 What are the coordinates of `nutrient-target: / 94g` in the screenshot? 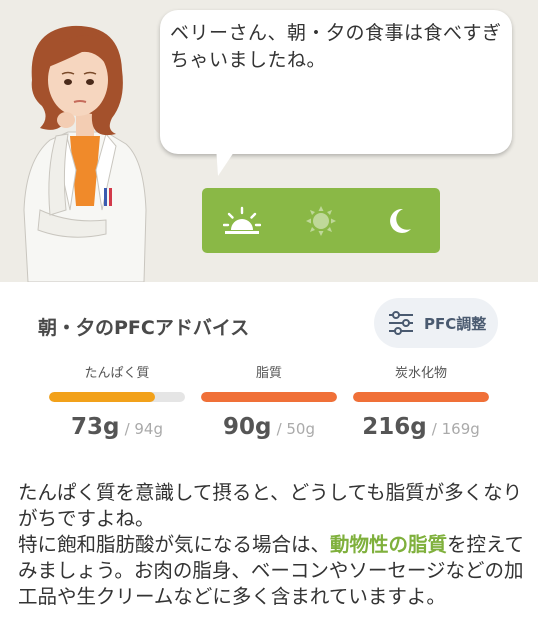 It's located at (143, 429).